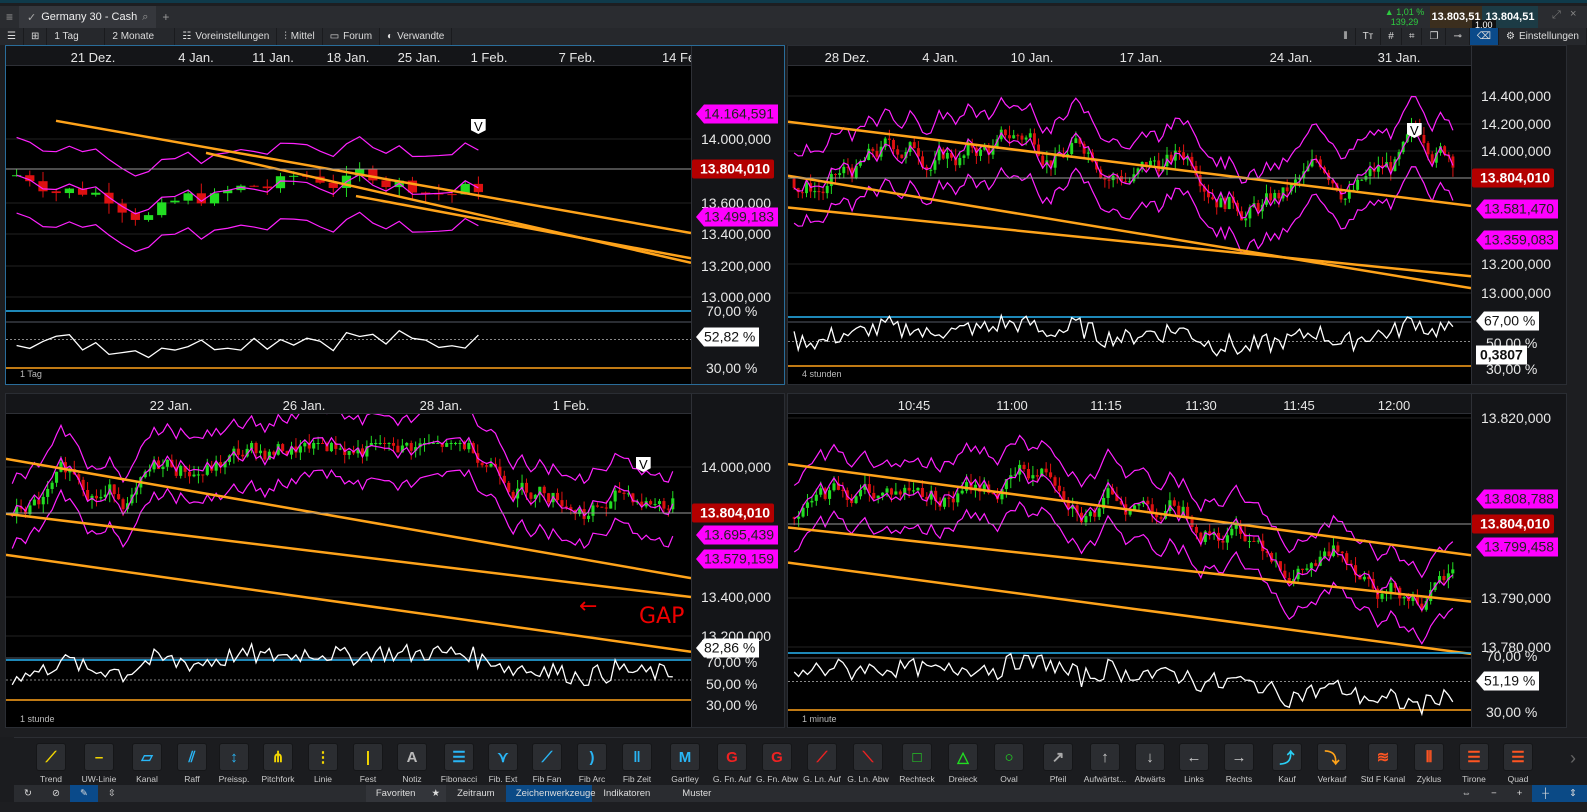 This screenshot has width=1587, height=812. I want to click on search-icon: ⌕, so click(145, 17).